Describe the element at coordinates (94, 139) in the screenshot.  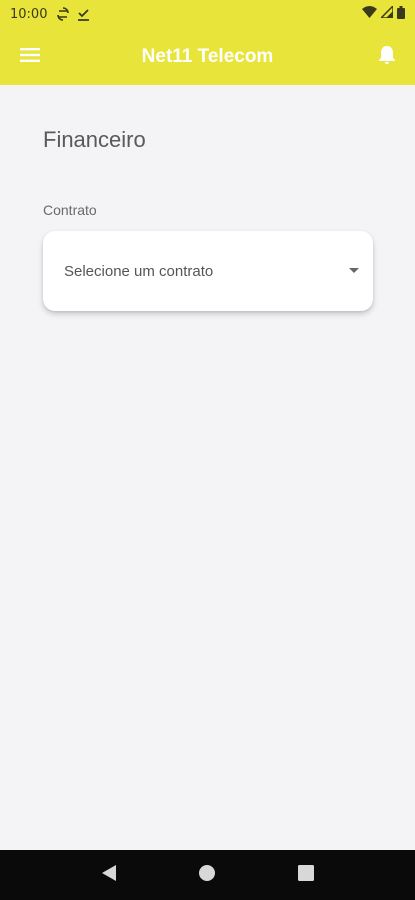
I see `page-title: Financeiro` at that location.